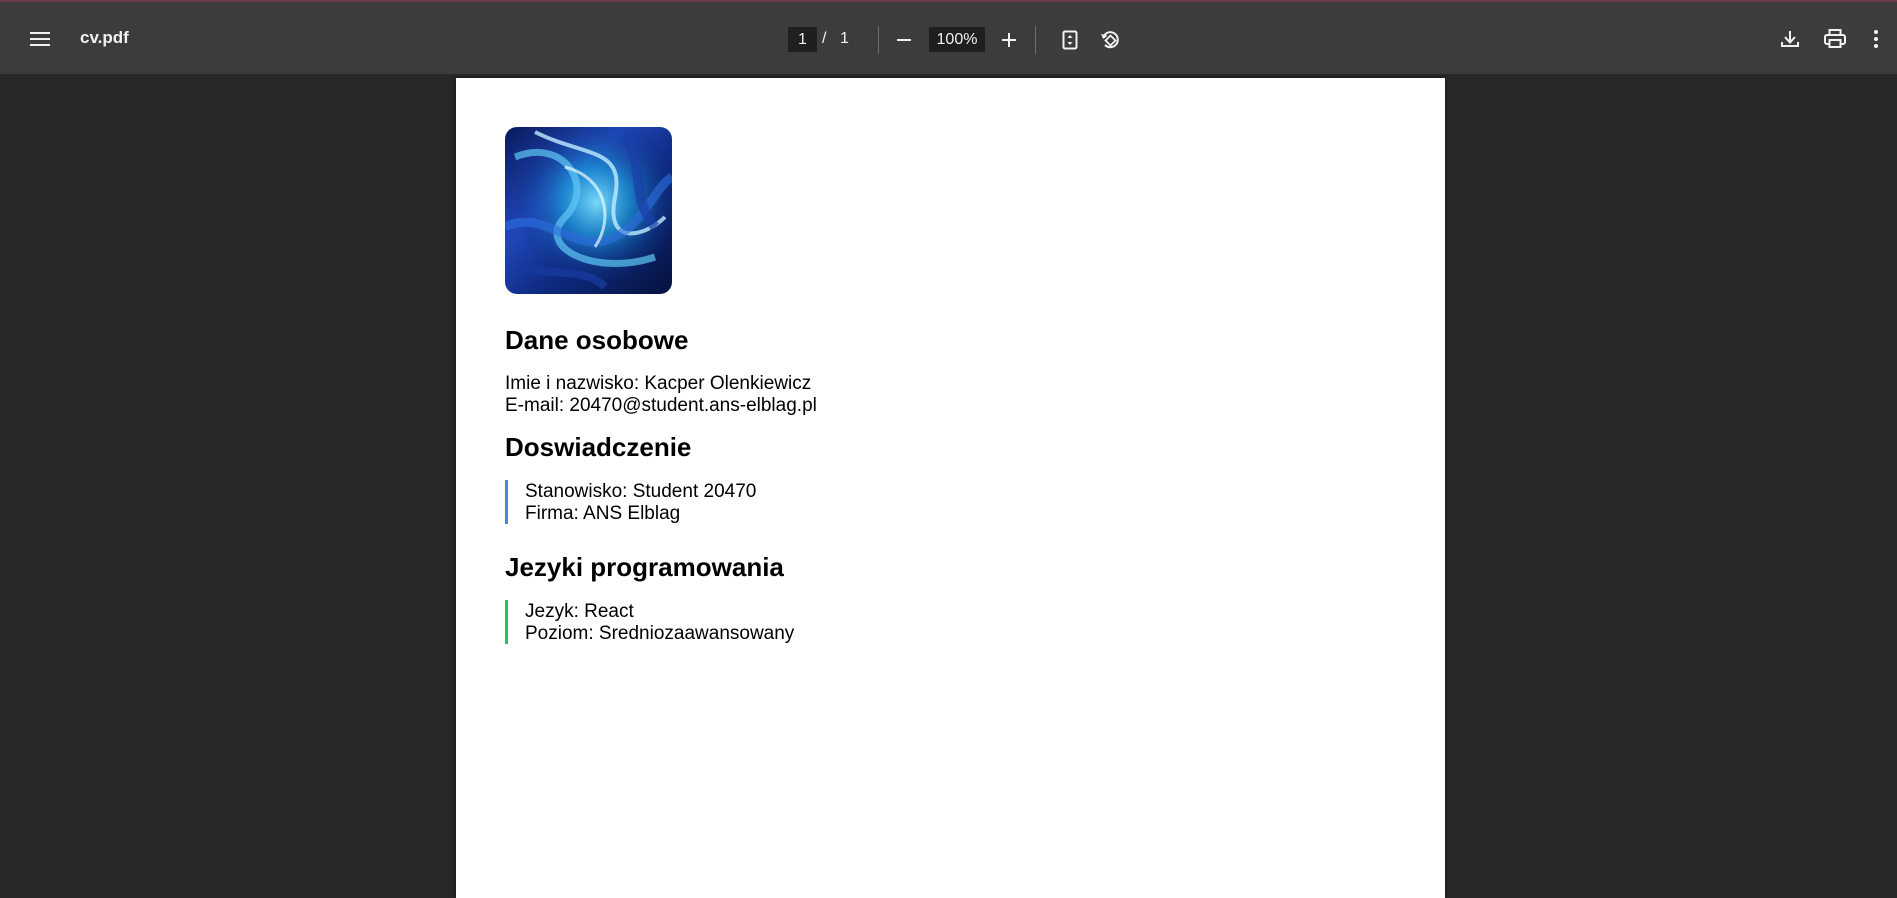 Image resolution: width=1897 pixels, height=898 pixels. What do you see at coordinates (104, 37) in the screenshot?
I see `document-title: cv.pdf` at bounding box center [104, 37].